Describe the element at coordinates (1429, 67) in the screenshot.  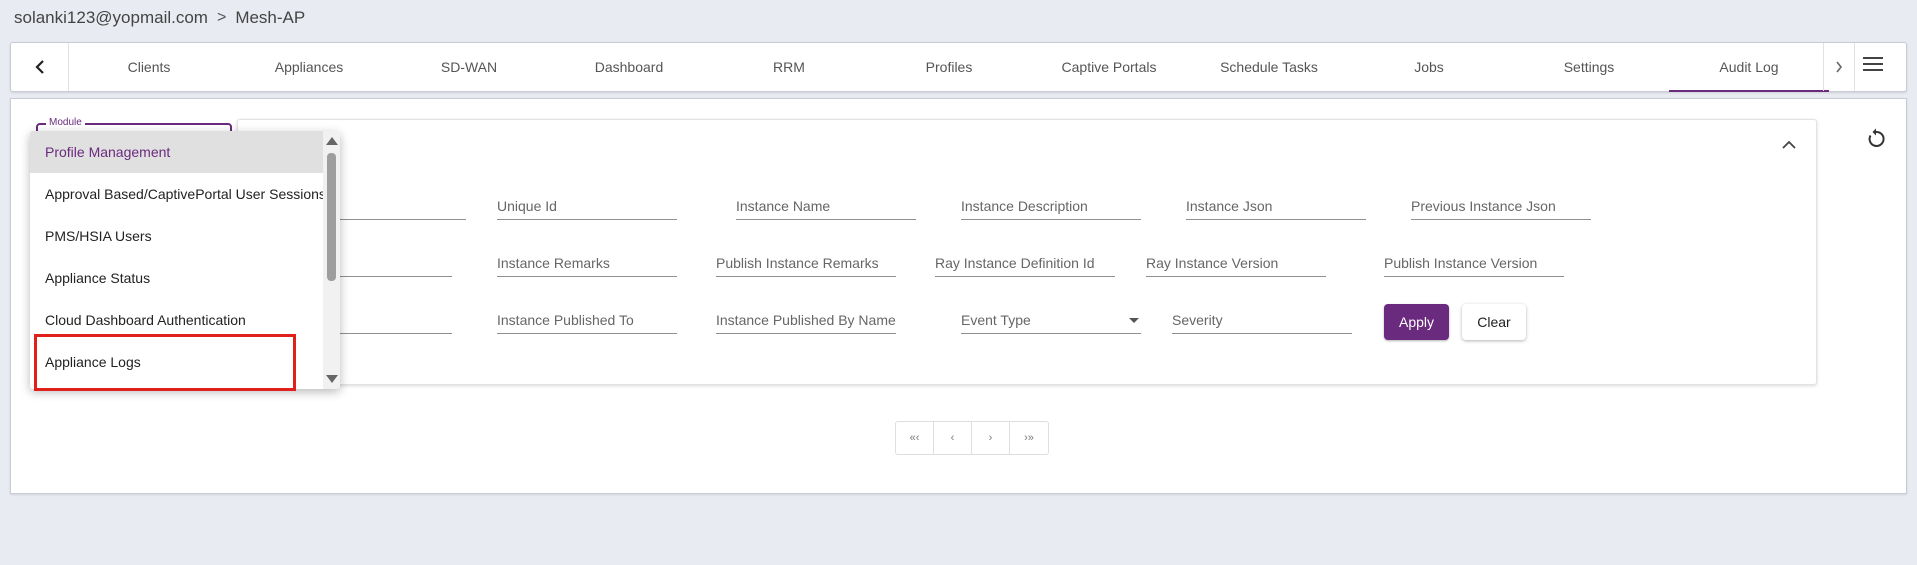
I see `tab-jobs: Jobs` at that location.